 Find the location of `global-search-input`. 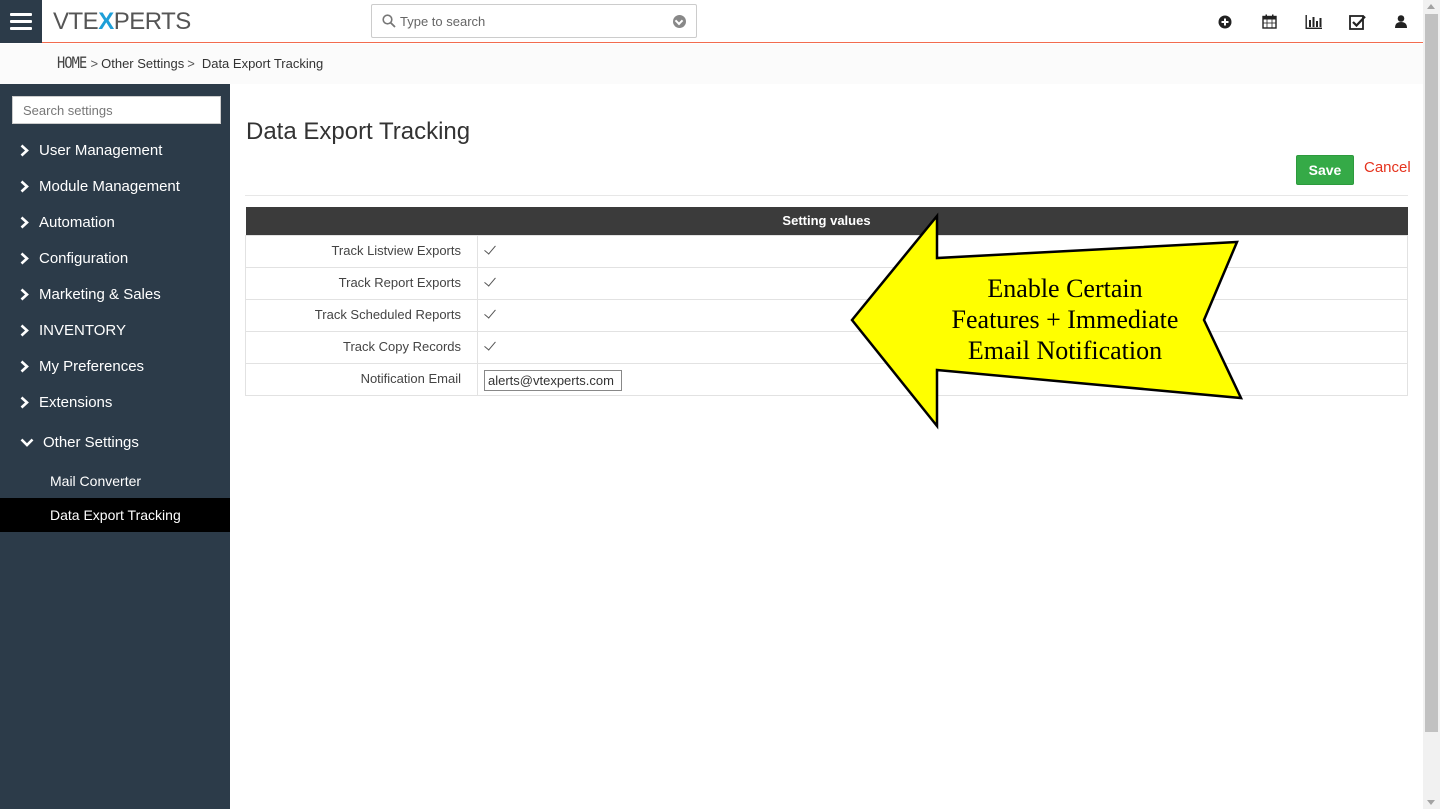

global-search-input is located at coordinates (530, 21).